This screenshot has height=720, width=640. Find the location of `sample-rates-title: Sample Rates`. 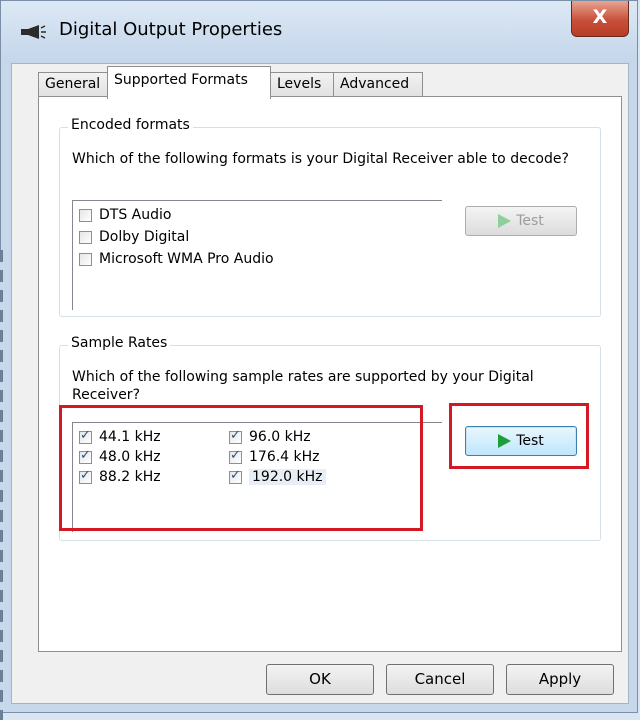

sample-rates-title: Sample Rates is located at coordinates (119, 343).